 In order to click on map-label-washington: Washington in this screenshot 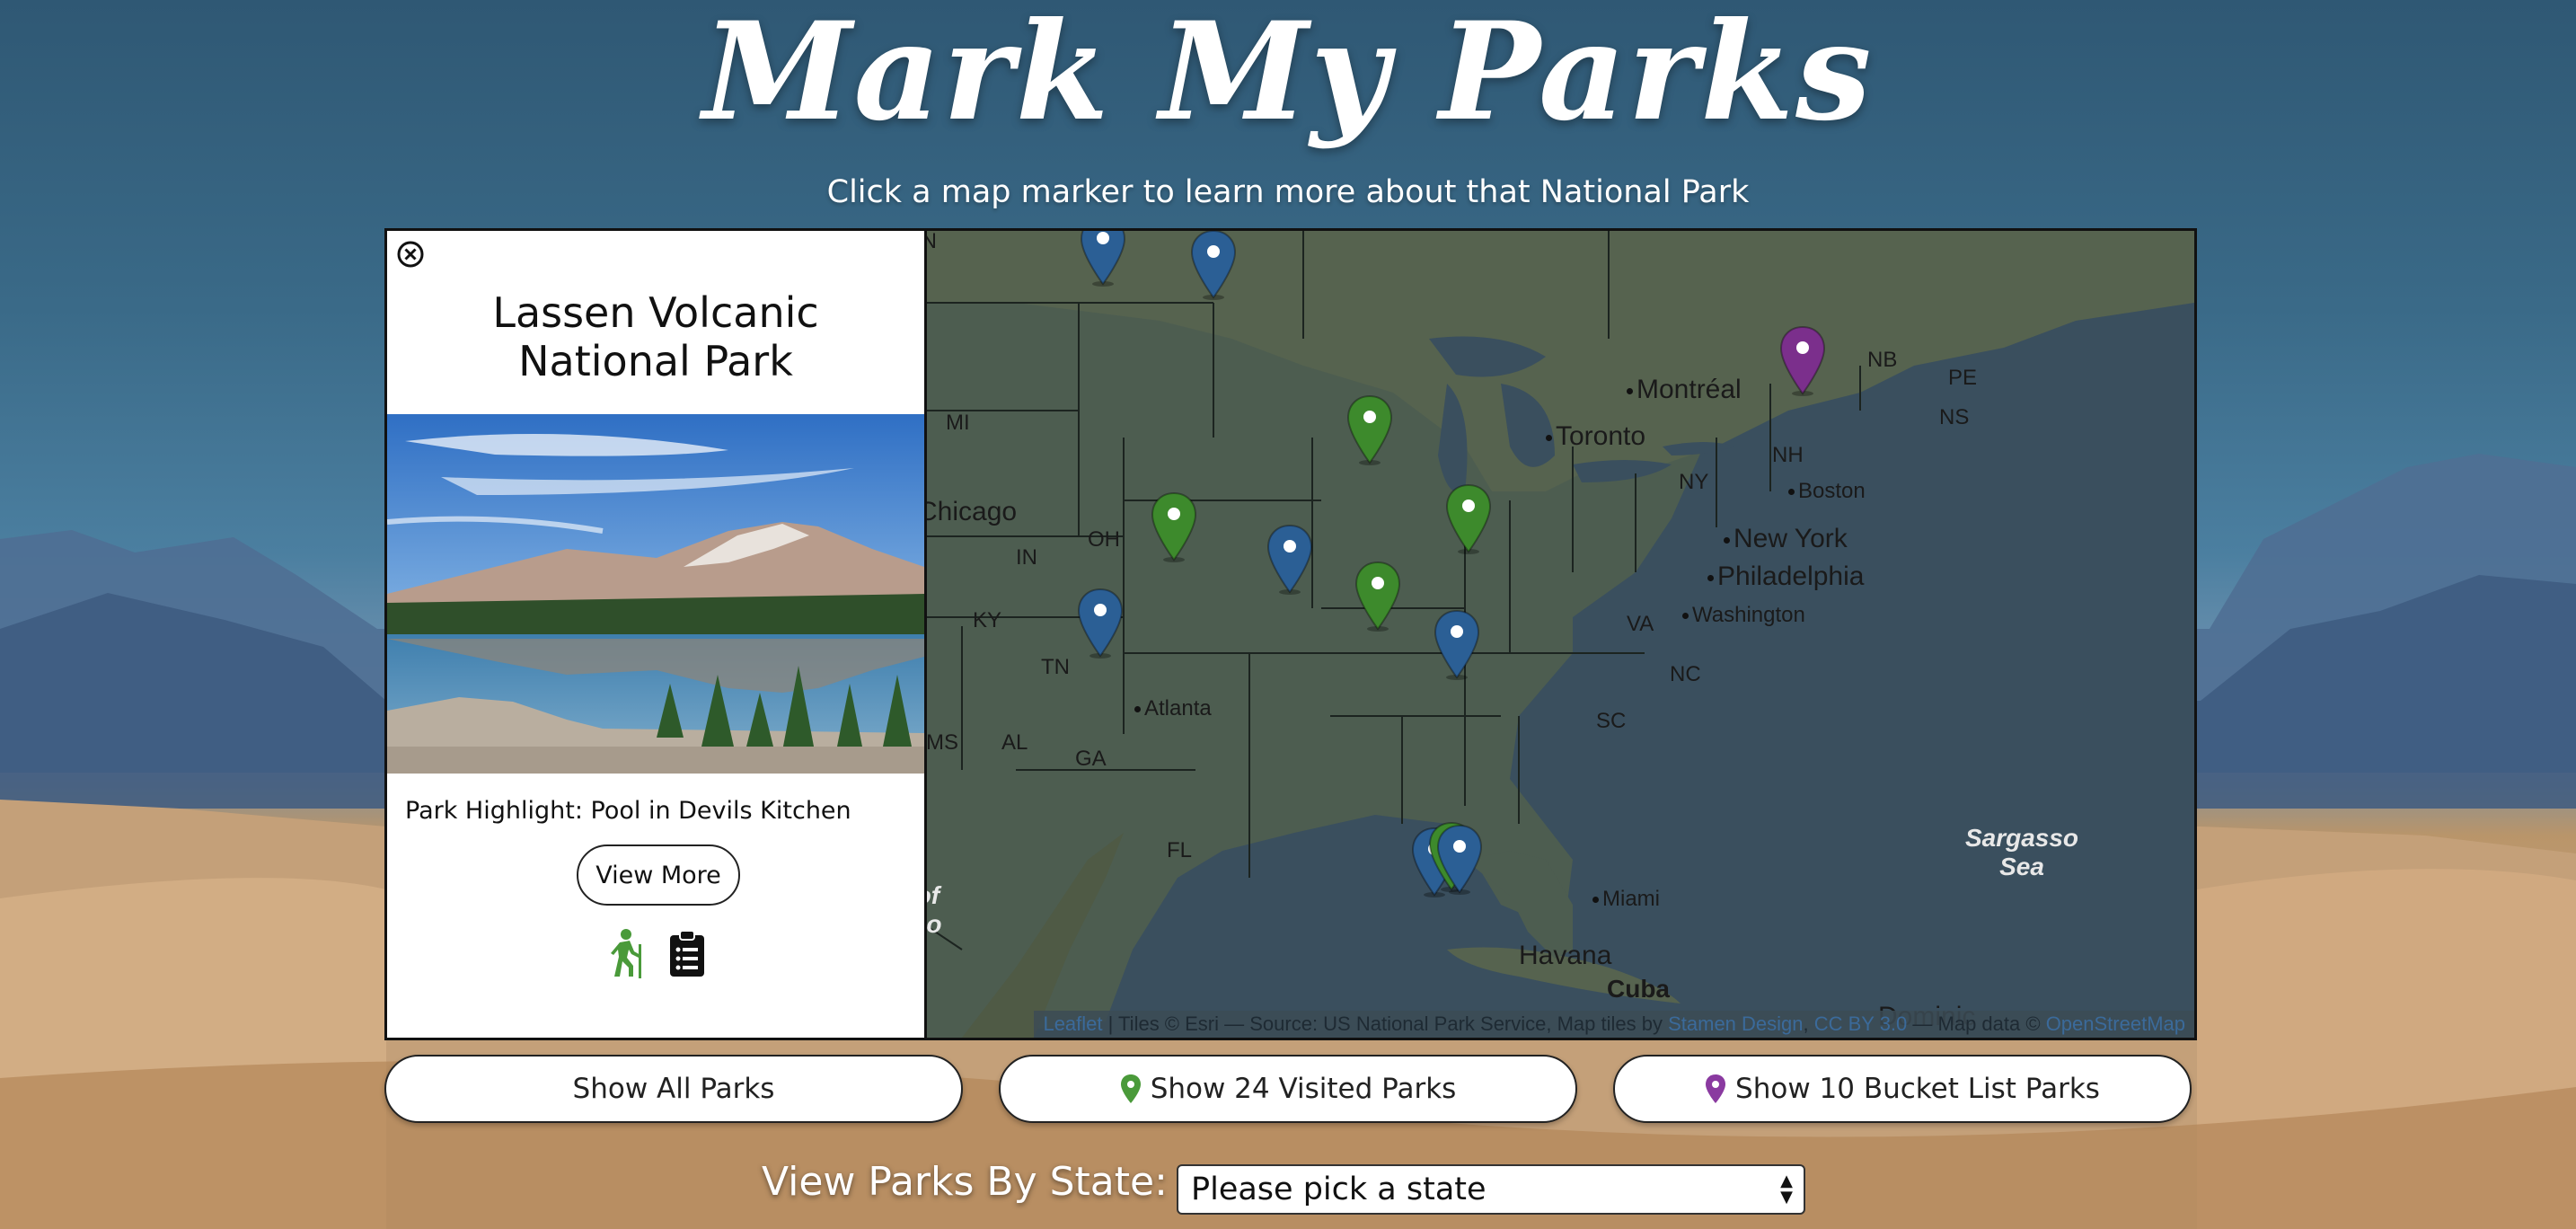, I will do `click(1743, 615)`.